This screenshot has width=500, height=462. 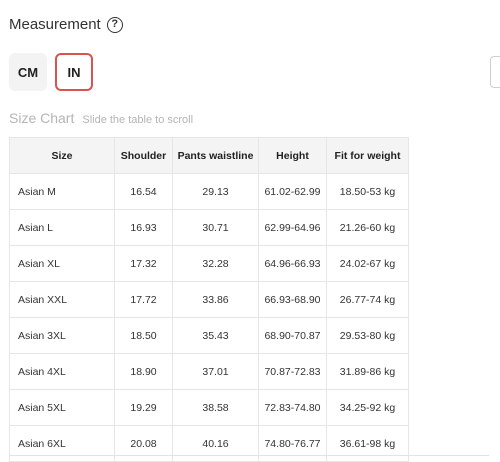 What do you see at coordinates (143, 227) in the screenshot?
I see `cell-shoulder: 16.93` at bounding box center [143, 227].